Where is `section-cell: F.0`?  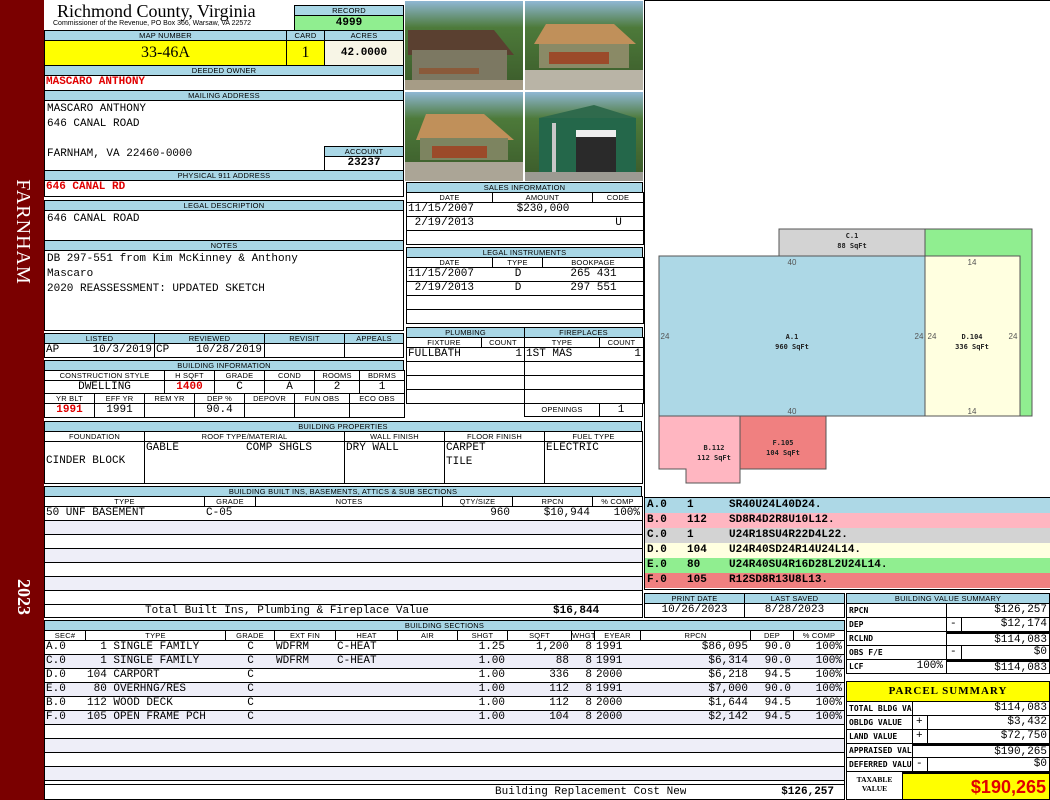 section-cell: F.0 is located at coordinates (56, 717).